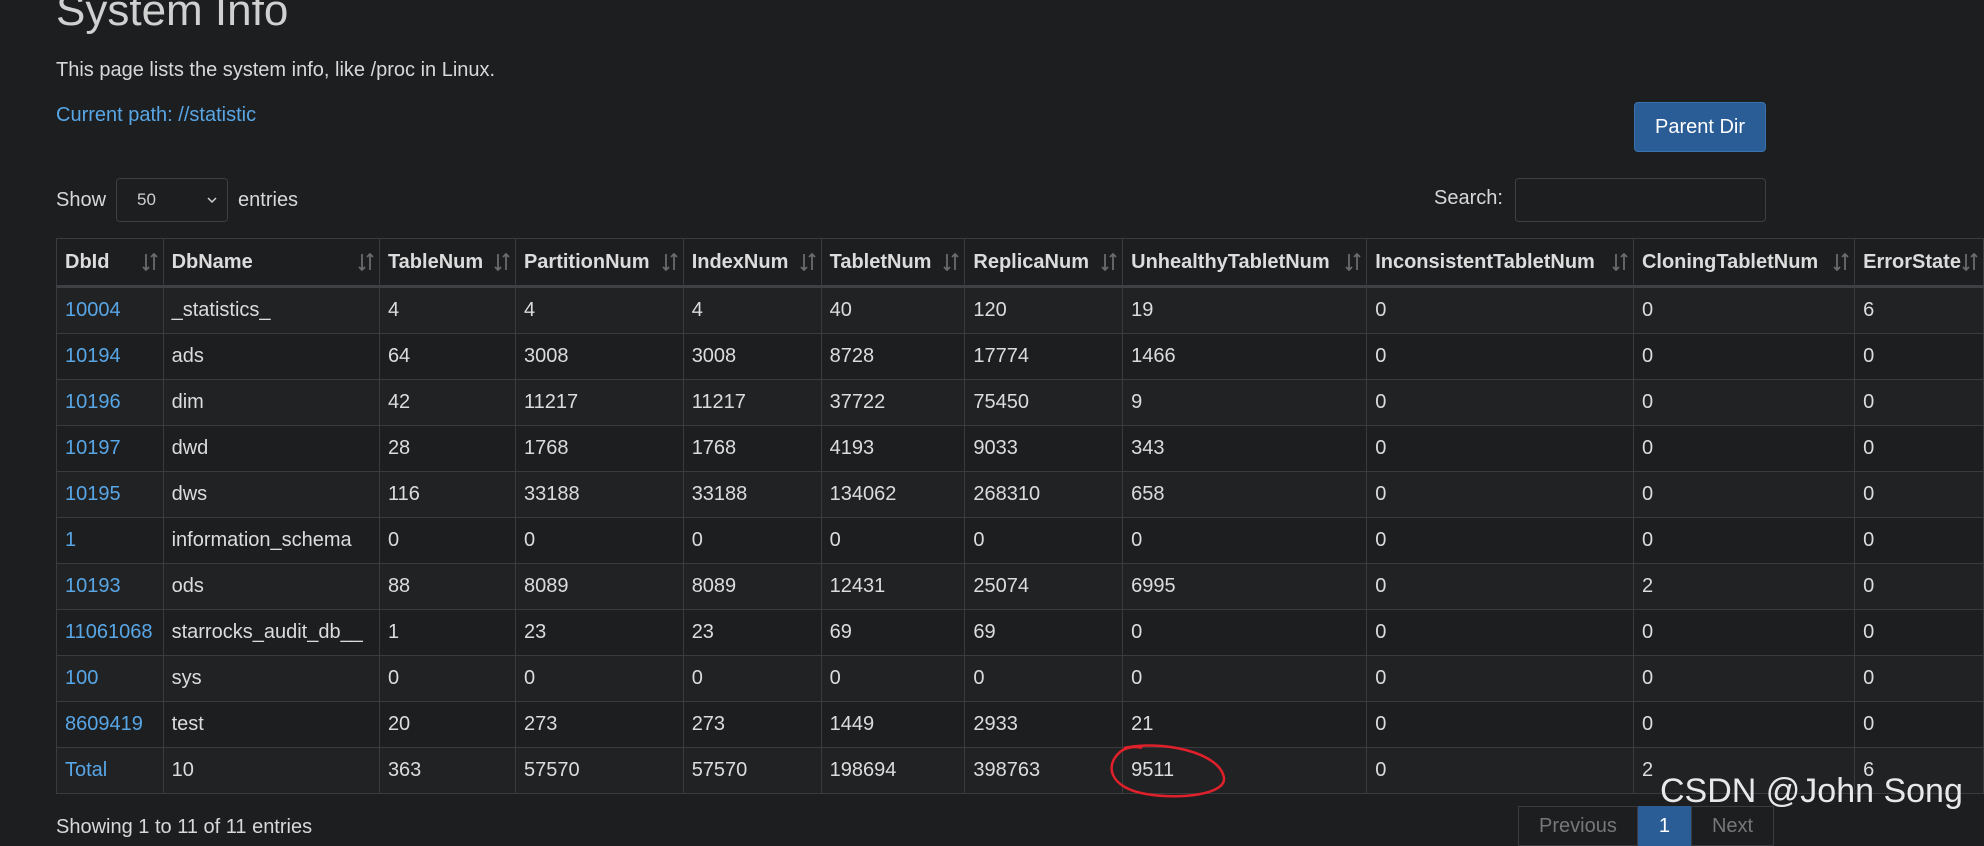  Describe the element at coordinates (110, 678) in the screenshot. I see `db-id-link: 100` at that location.